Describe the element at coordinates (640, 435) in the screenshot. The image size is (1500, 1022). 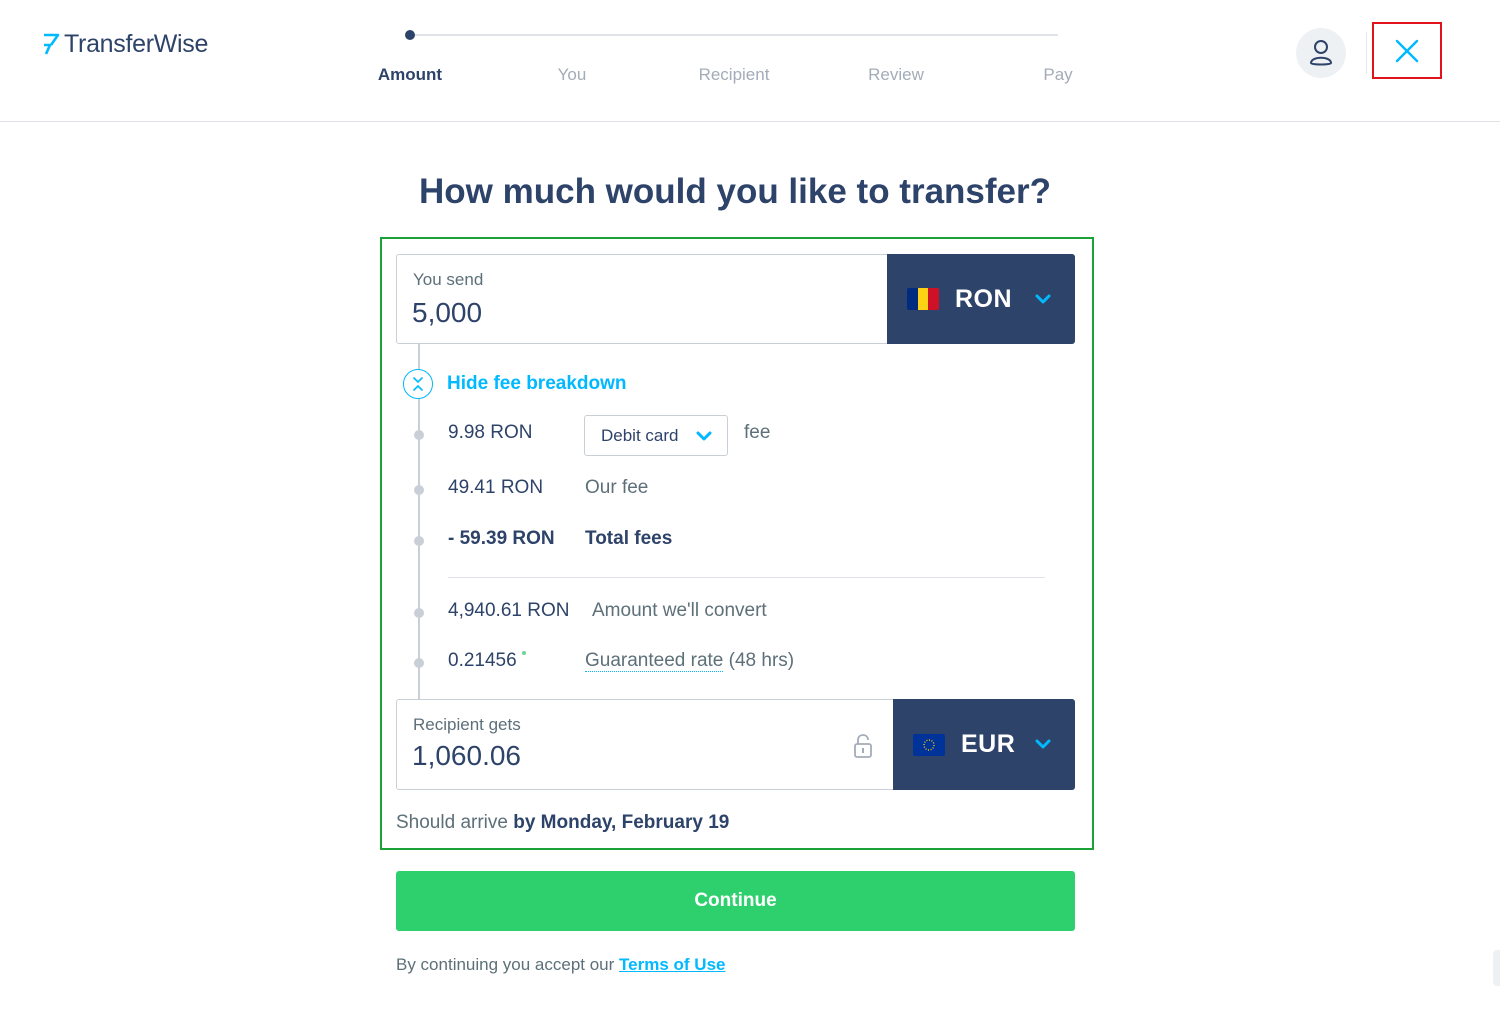
I see `payment-method-value: Debit card` at that location.